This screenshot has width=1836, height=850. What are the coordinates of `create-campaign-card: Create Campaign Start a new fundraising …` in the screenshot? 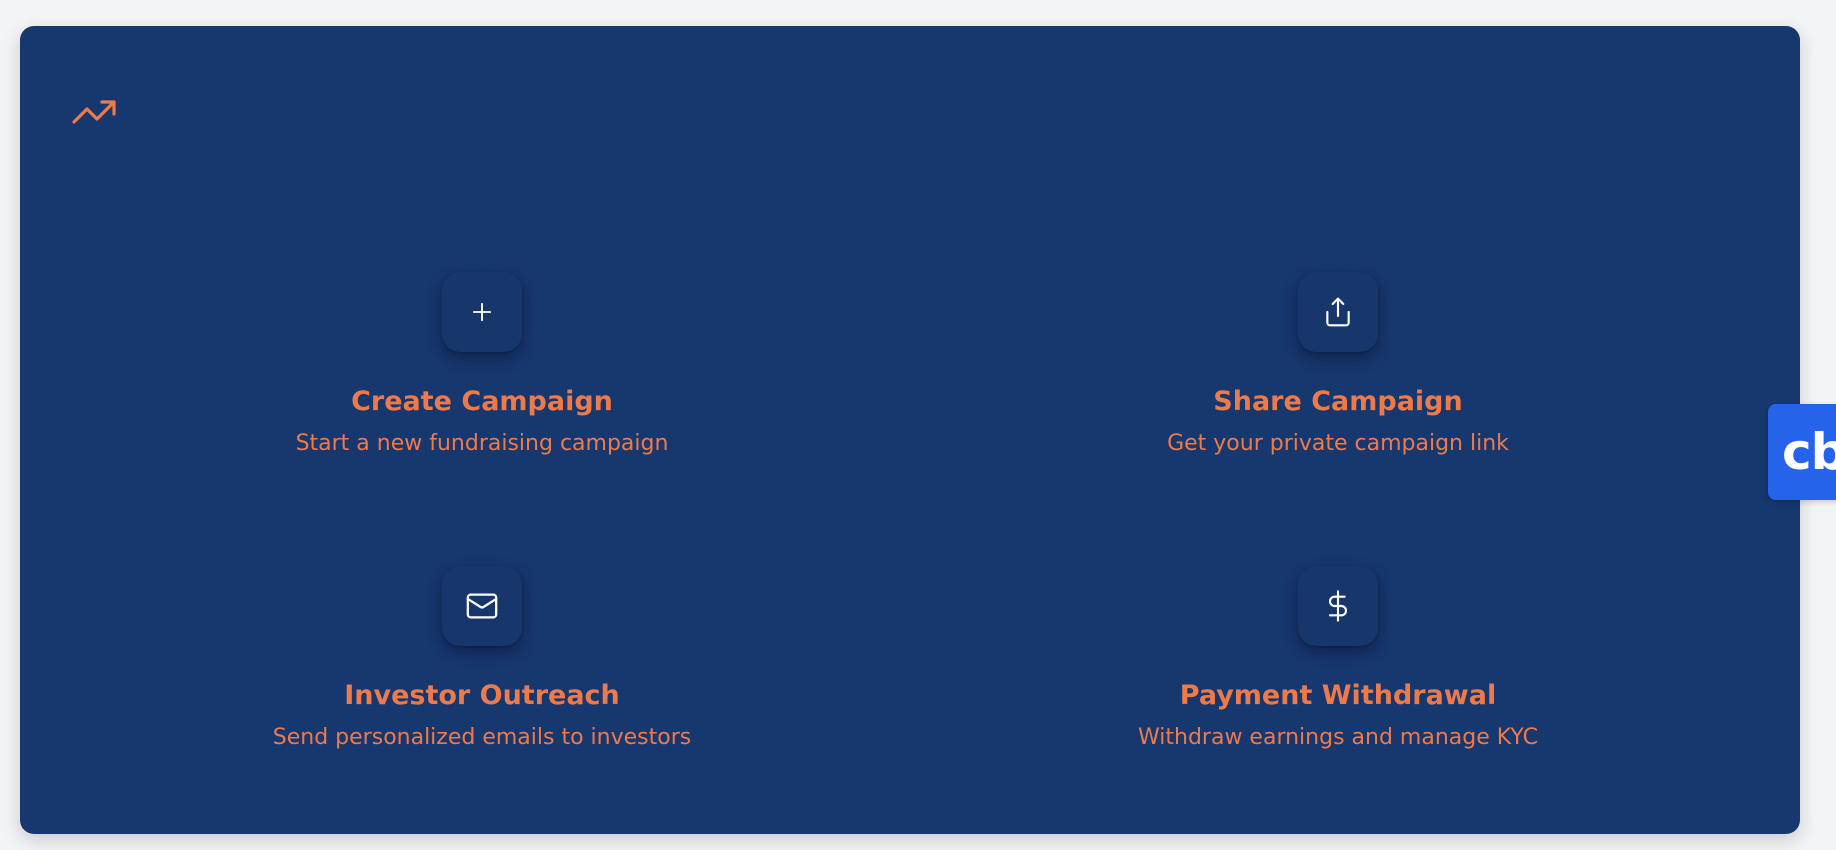 It's located at (482, 364).